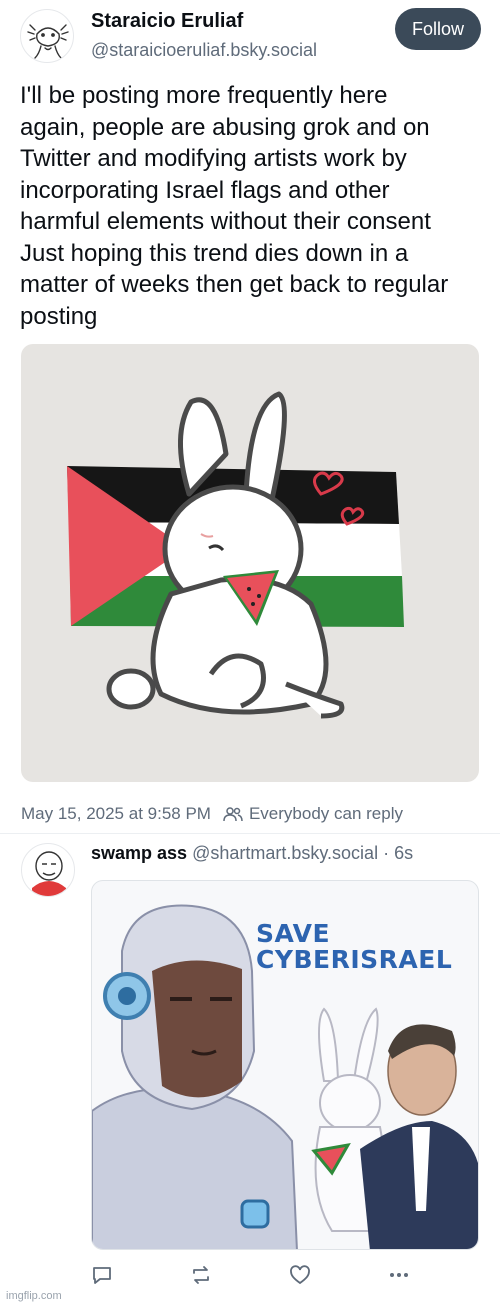  I want to click on reply-actions, so click(256, 1275).